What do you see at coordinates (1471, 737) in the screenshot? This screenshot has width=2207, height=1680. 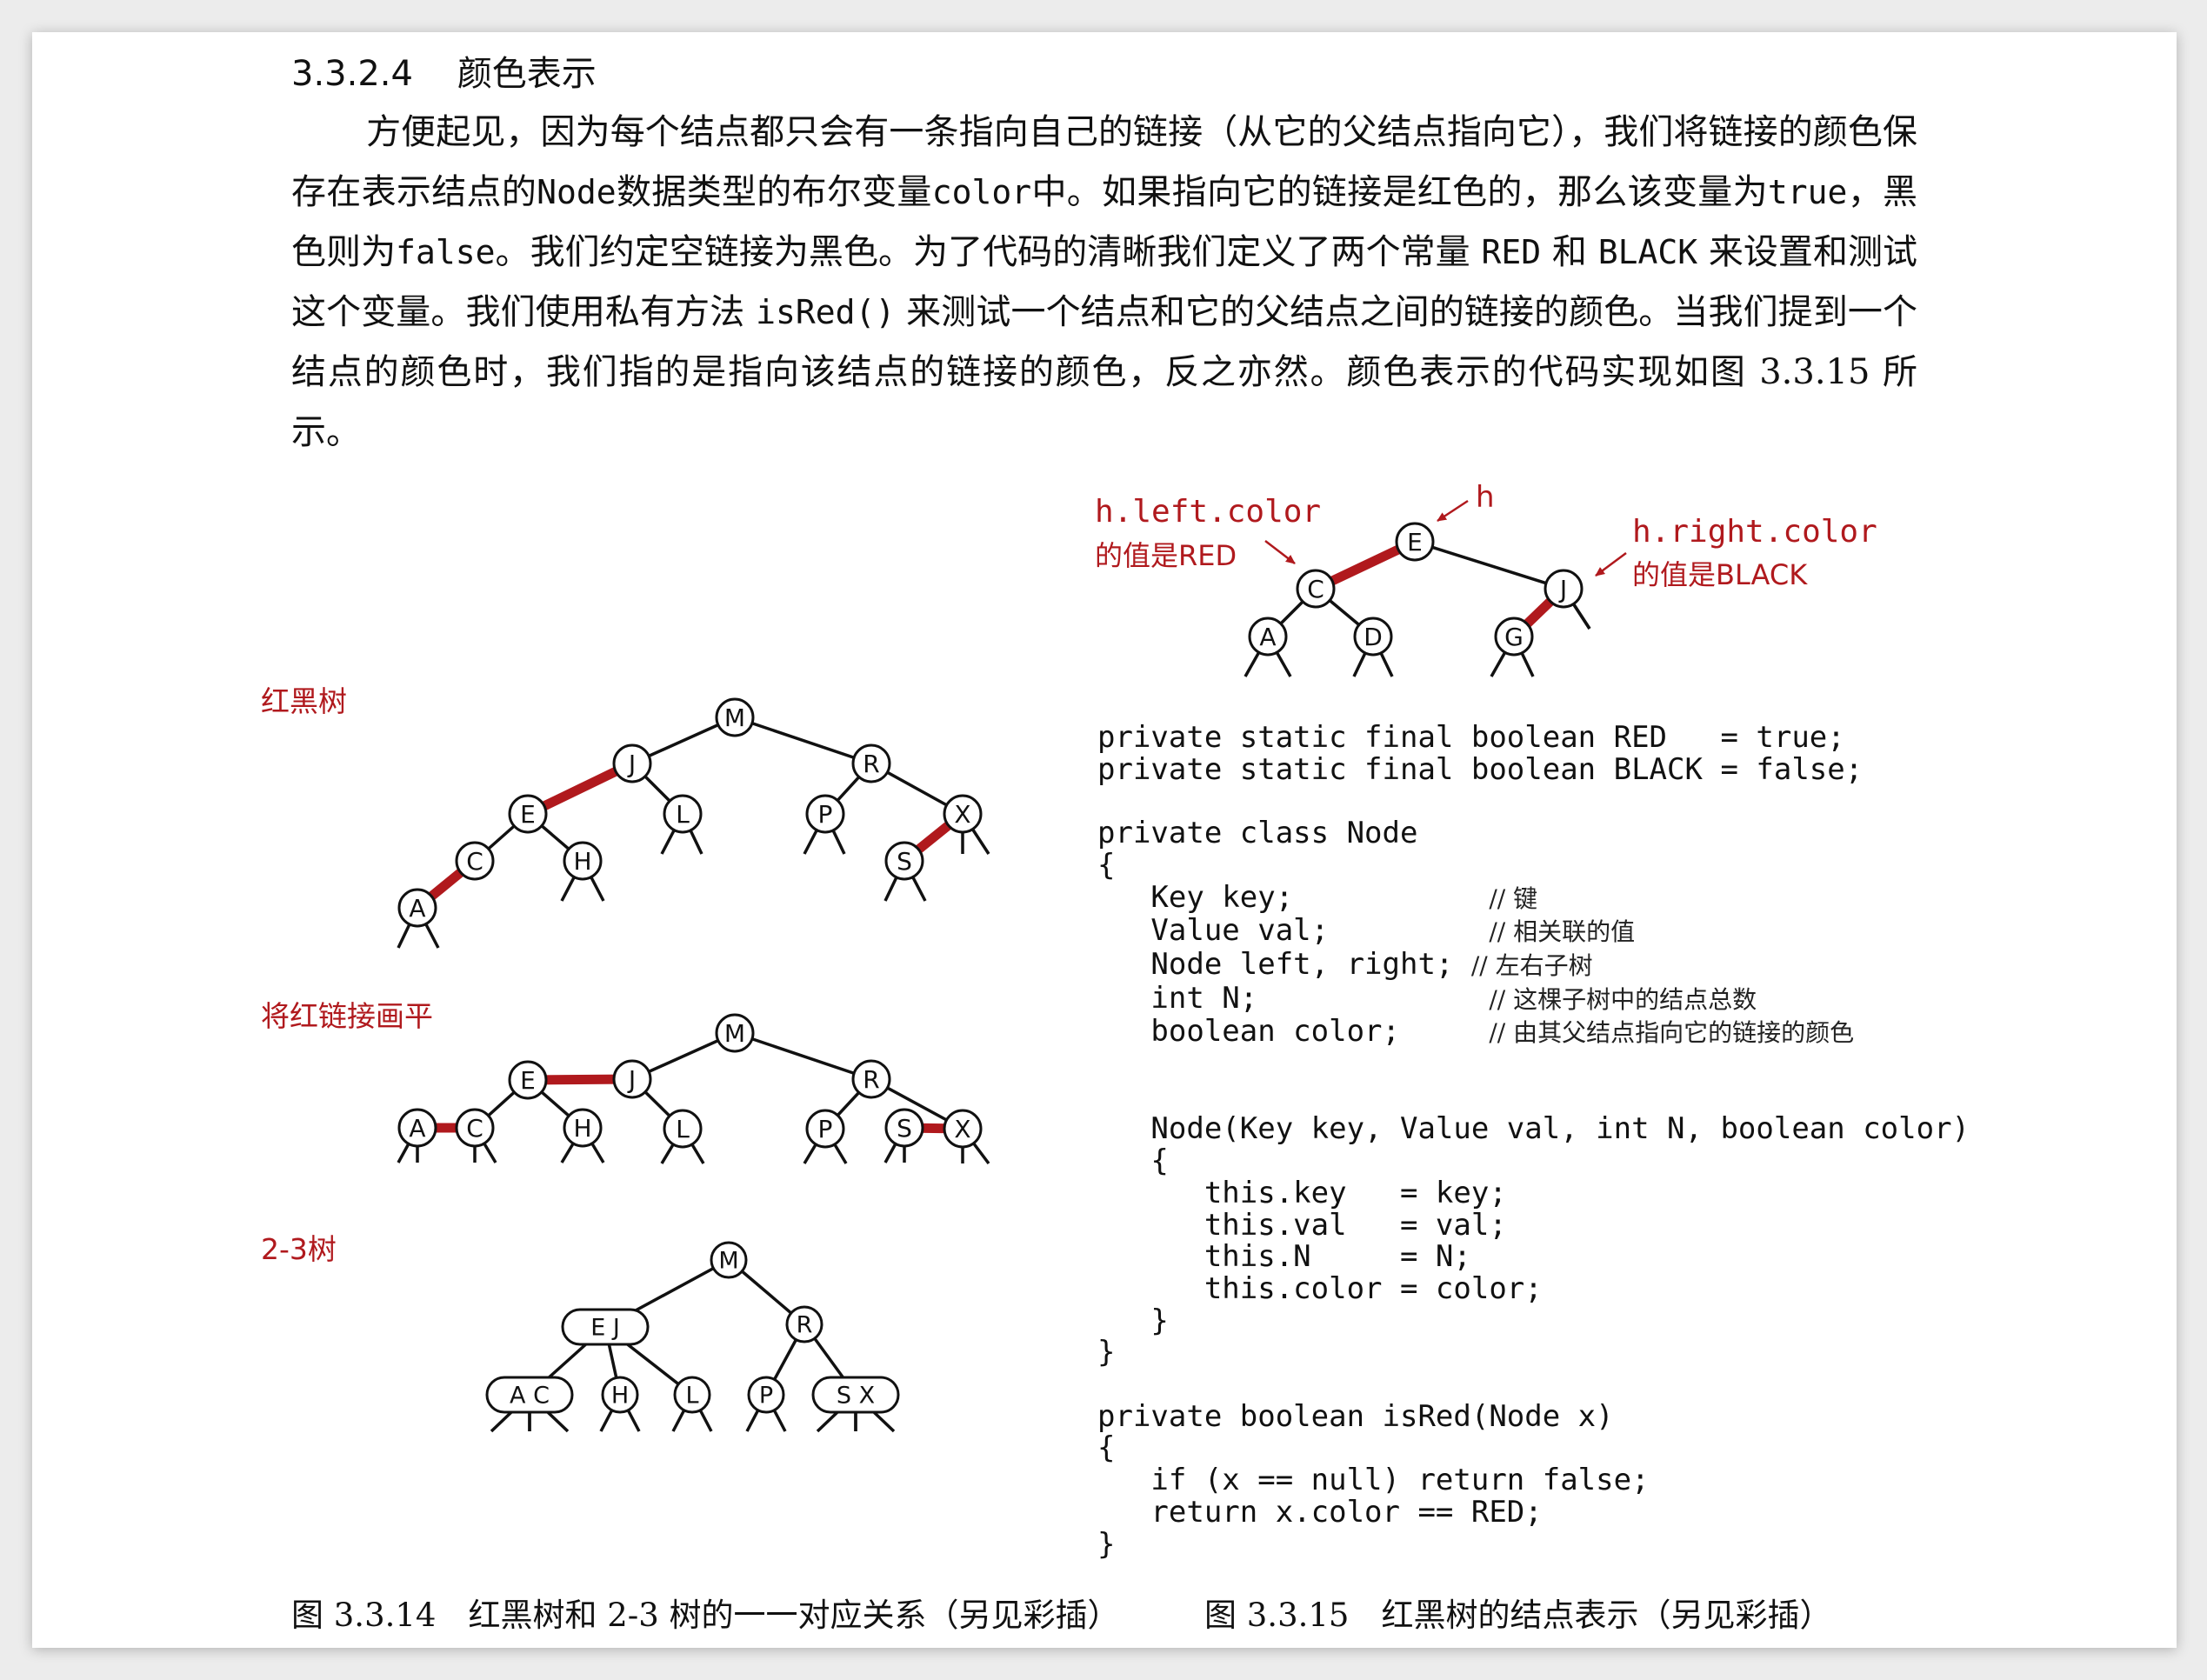 I see `code-line: private static final boolean RED = true;` at bounding box center [1471, 737].